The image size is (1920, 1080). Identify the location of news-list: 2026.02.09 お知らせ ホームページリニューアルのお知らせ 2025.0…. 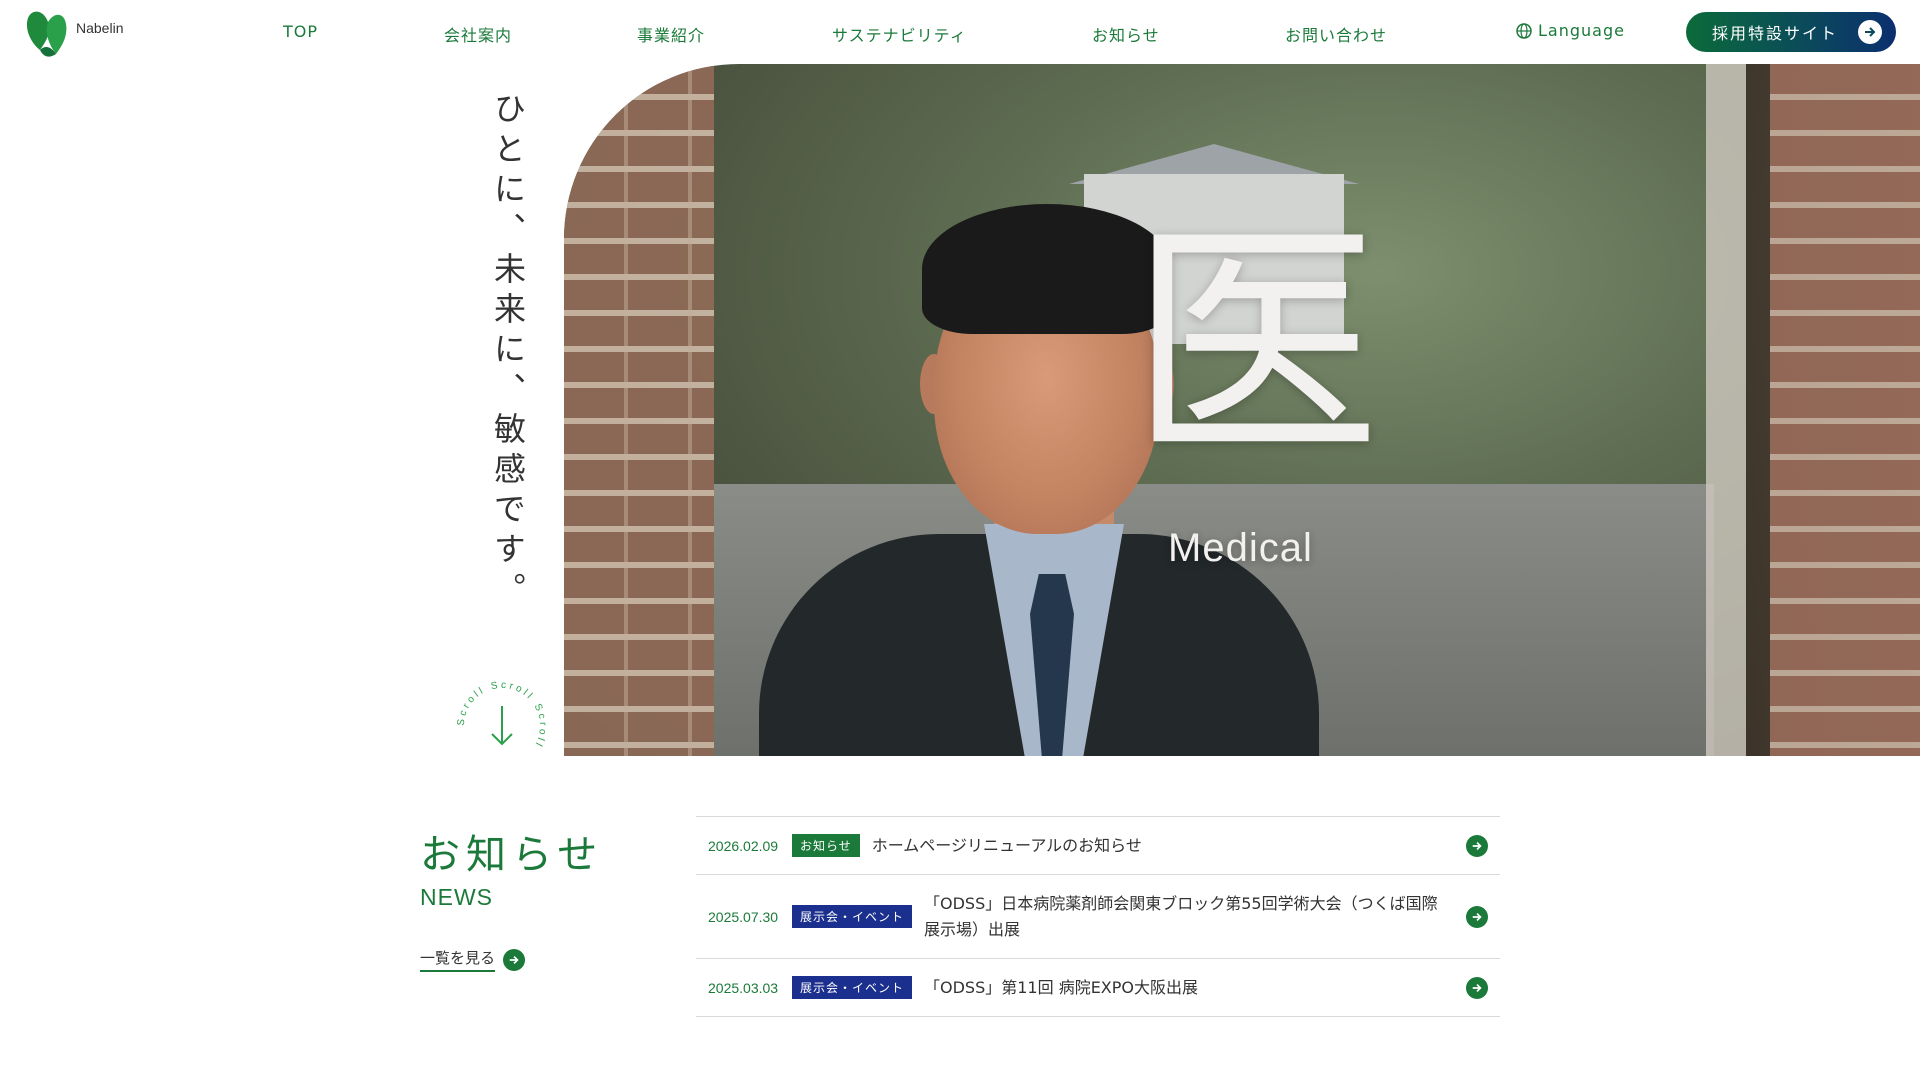
(1098, 916).